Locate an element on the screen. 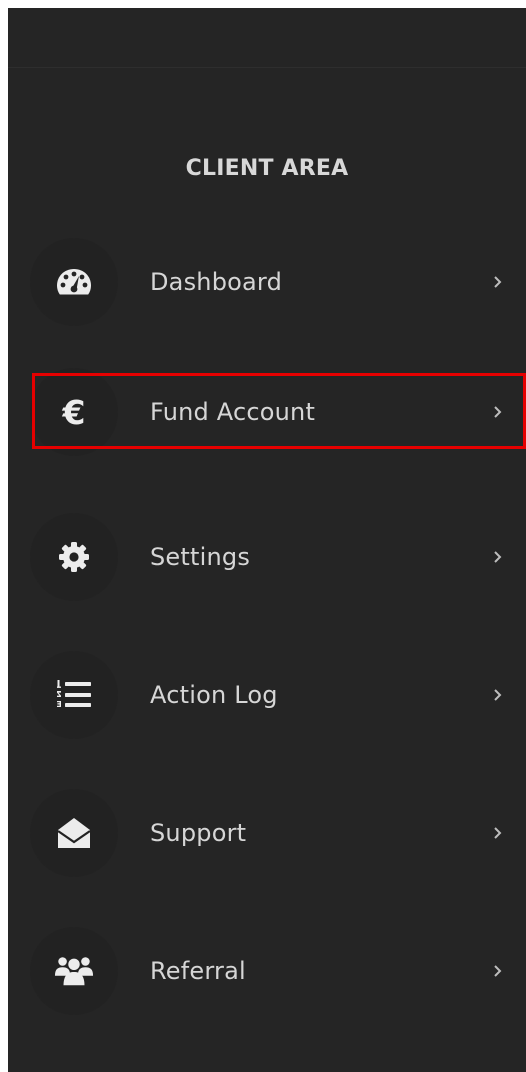  numbered-list-icon is located at coordinates (74, 695).